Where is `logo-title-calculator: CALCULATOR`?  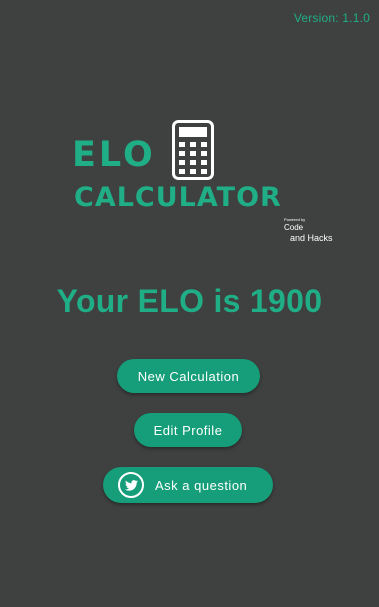
logo-title-calculator: CALCULATOR is located at coordinates (178, 197).